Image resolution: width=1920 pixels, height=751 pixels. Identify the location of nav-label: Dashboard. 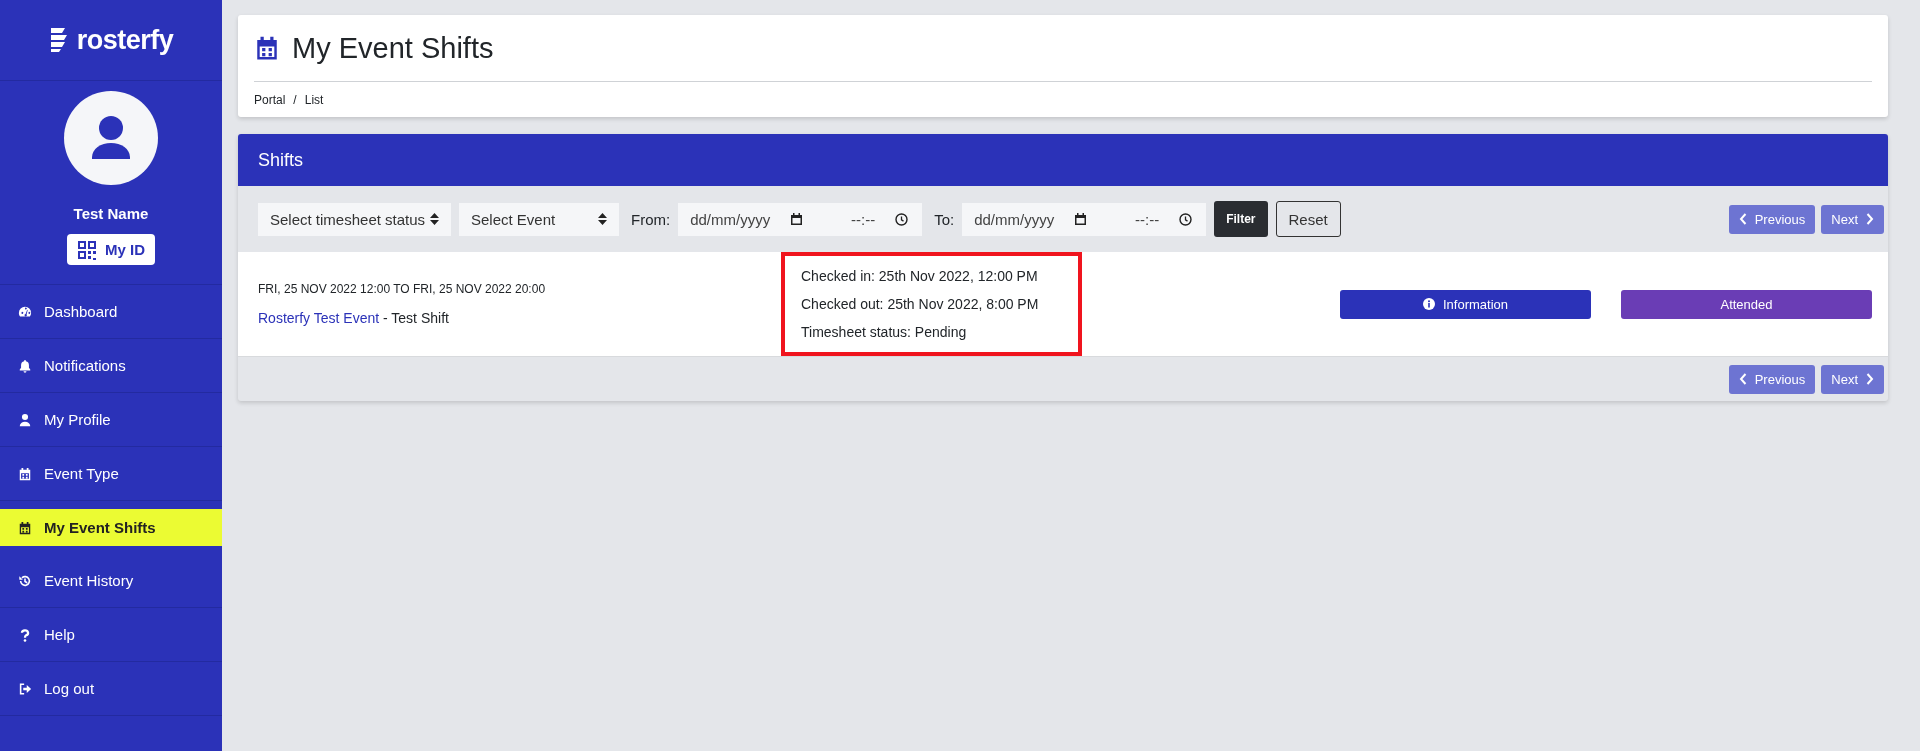
(81, 311).